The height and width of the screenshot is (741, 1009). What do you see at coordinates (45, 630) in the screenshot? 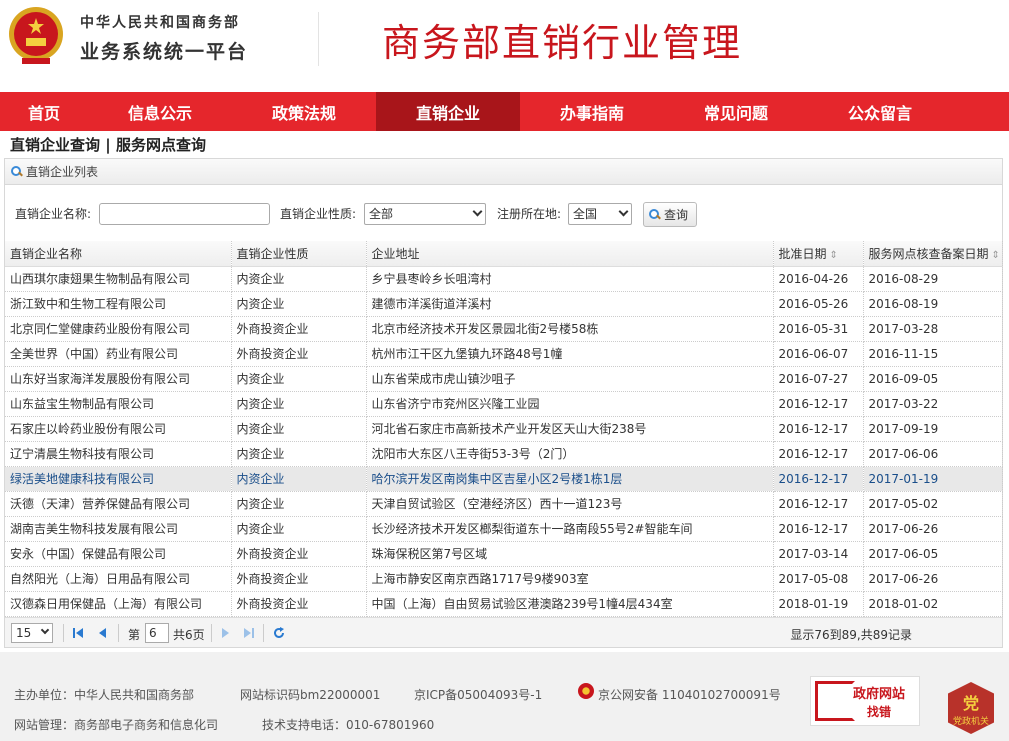
I see `chevron-down-icon` at bounding box center [45, 630].